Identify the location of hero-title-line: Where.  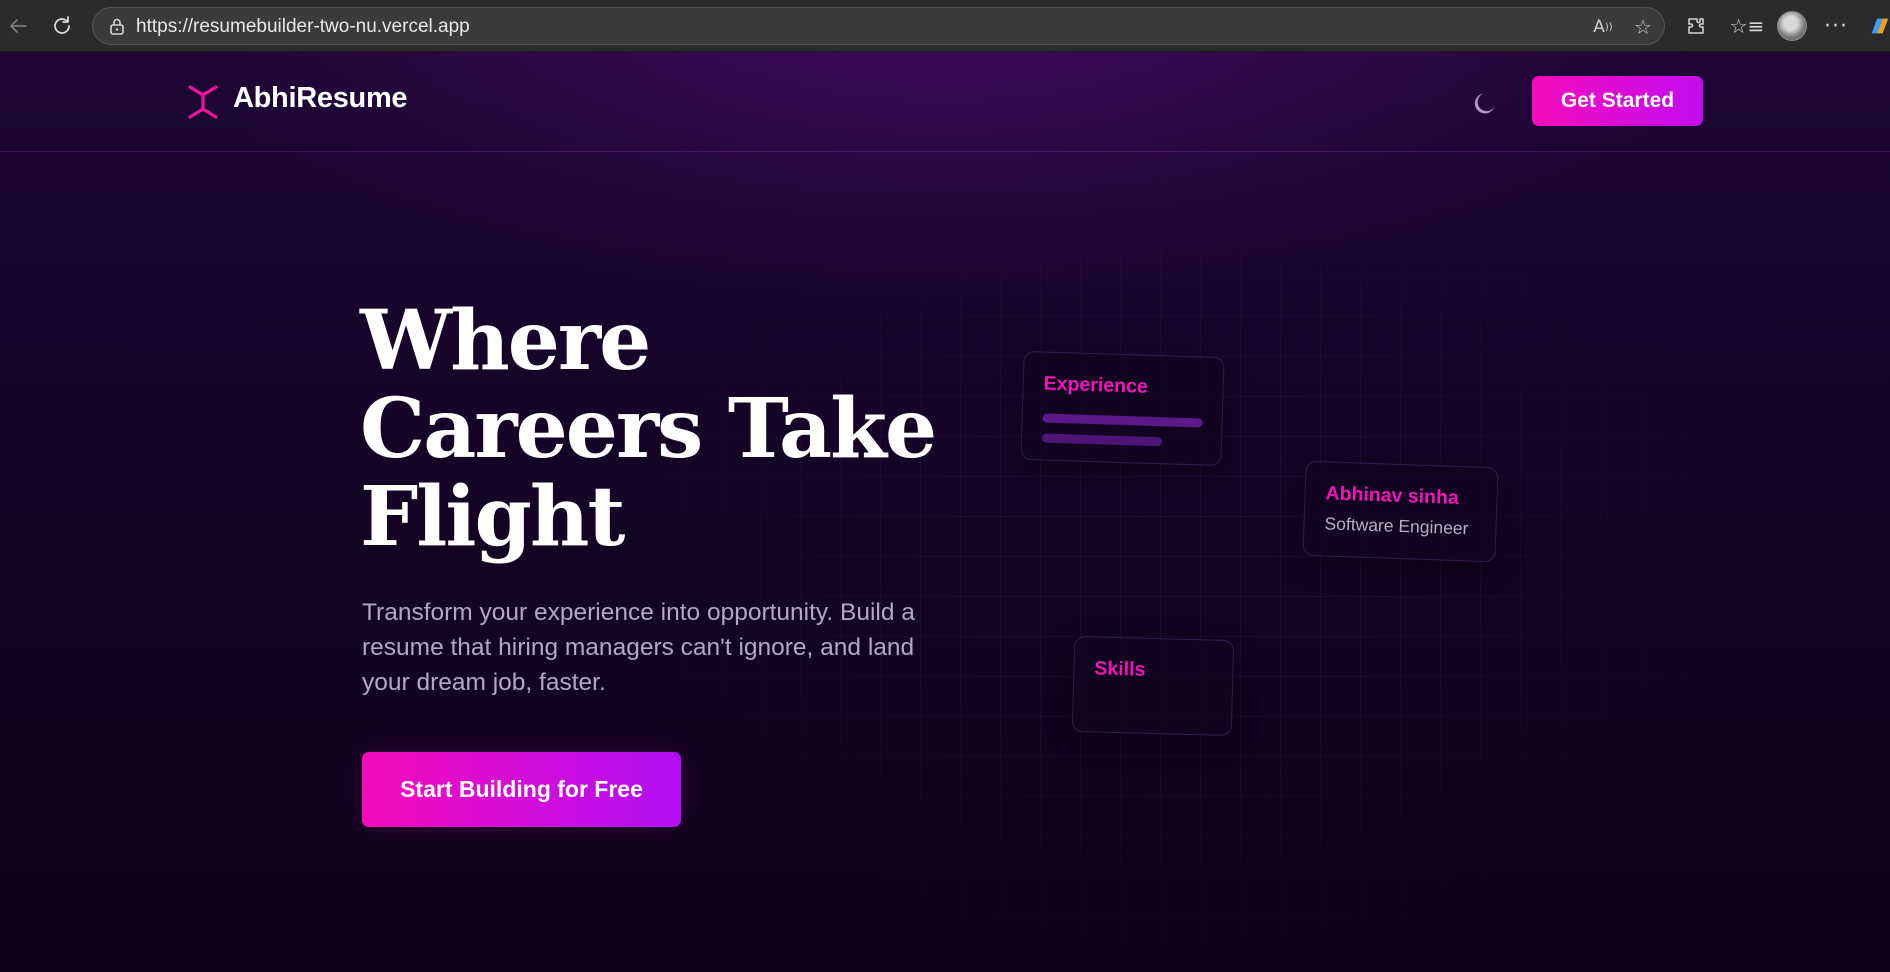
(505, 341).